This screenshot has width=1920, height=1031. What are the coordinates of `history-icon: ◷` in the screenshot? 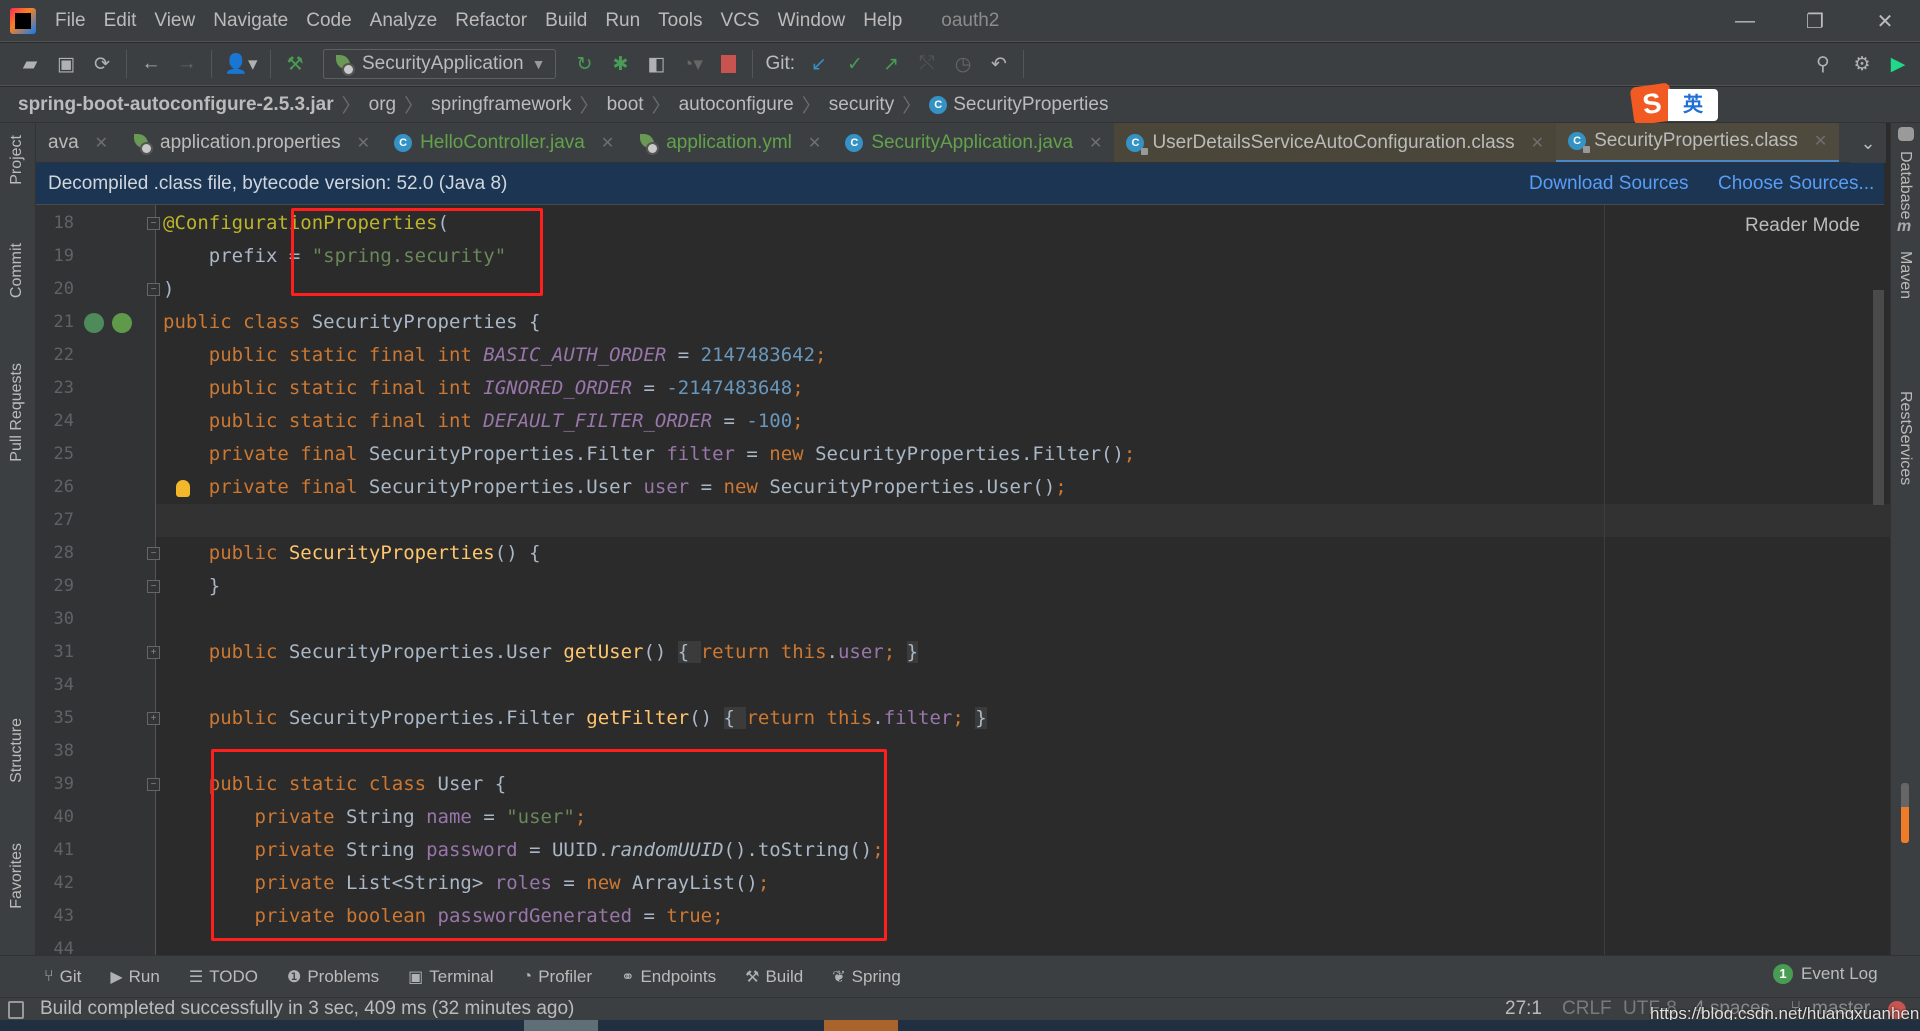 It's located at (963, 64).